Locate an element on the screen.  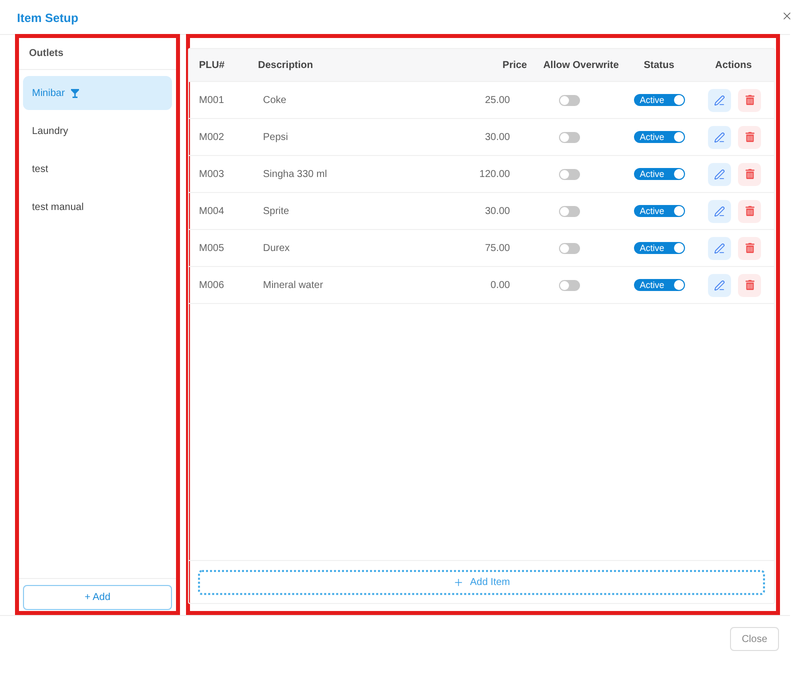
close-icon is located at coordinates (787, 16).